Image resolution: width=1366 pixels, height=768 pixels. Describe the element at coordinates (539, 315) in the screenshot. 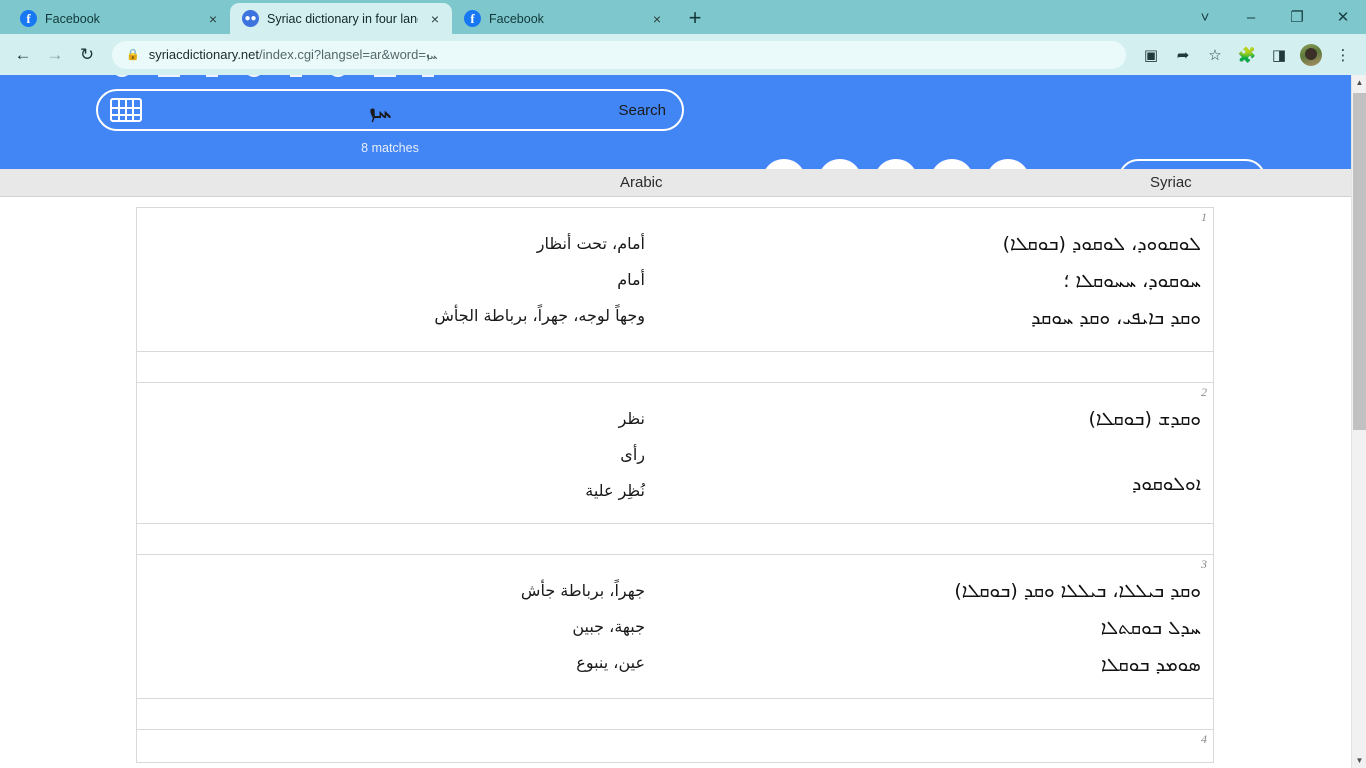

I see `arabic-line: وجهاً لوجه، جهراً، برباطة الجأش` at that location.